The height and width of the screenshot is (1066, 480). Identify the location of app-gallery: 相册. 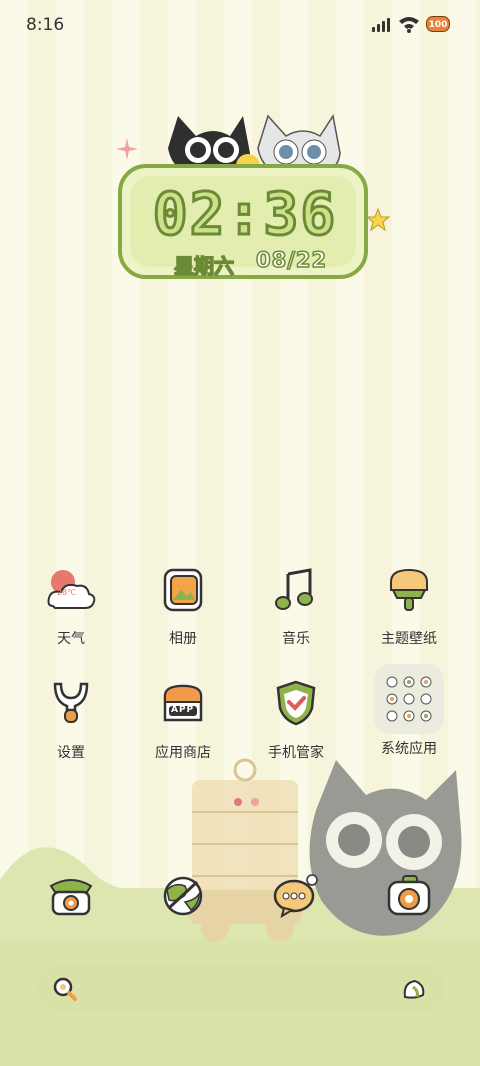
(183, 605).